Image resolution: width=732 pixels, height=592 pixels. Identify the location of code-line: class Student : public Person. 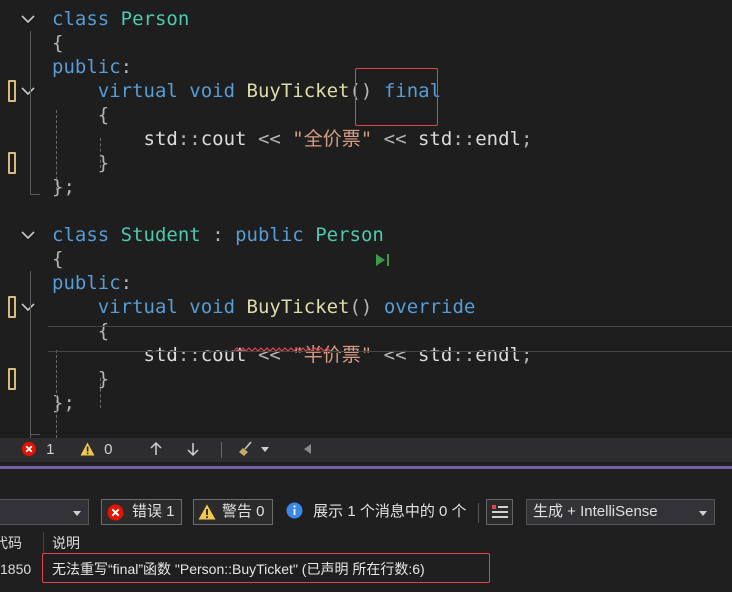
(366, 235).